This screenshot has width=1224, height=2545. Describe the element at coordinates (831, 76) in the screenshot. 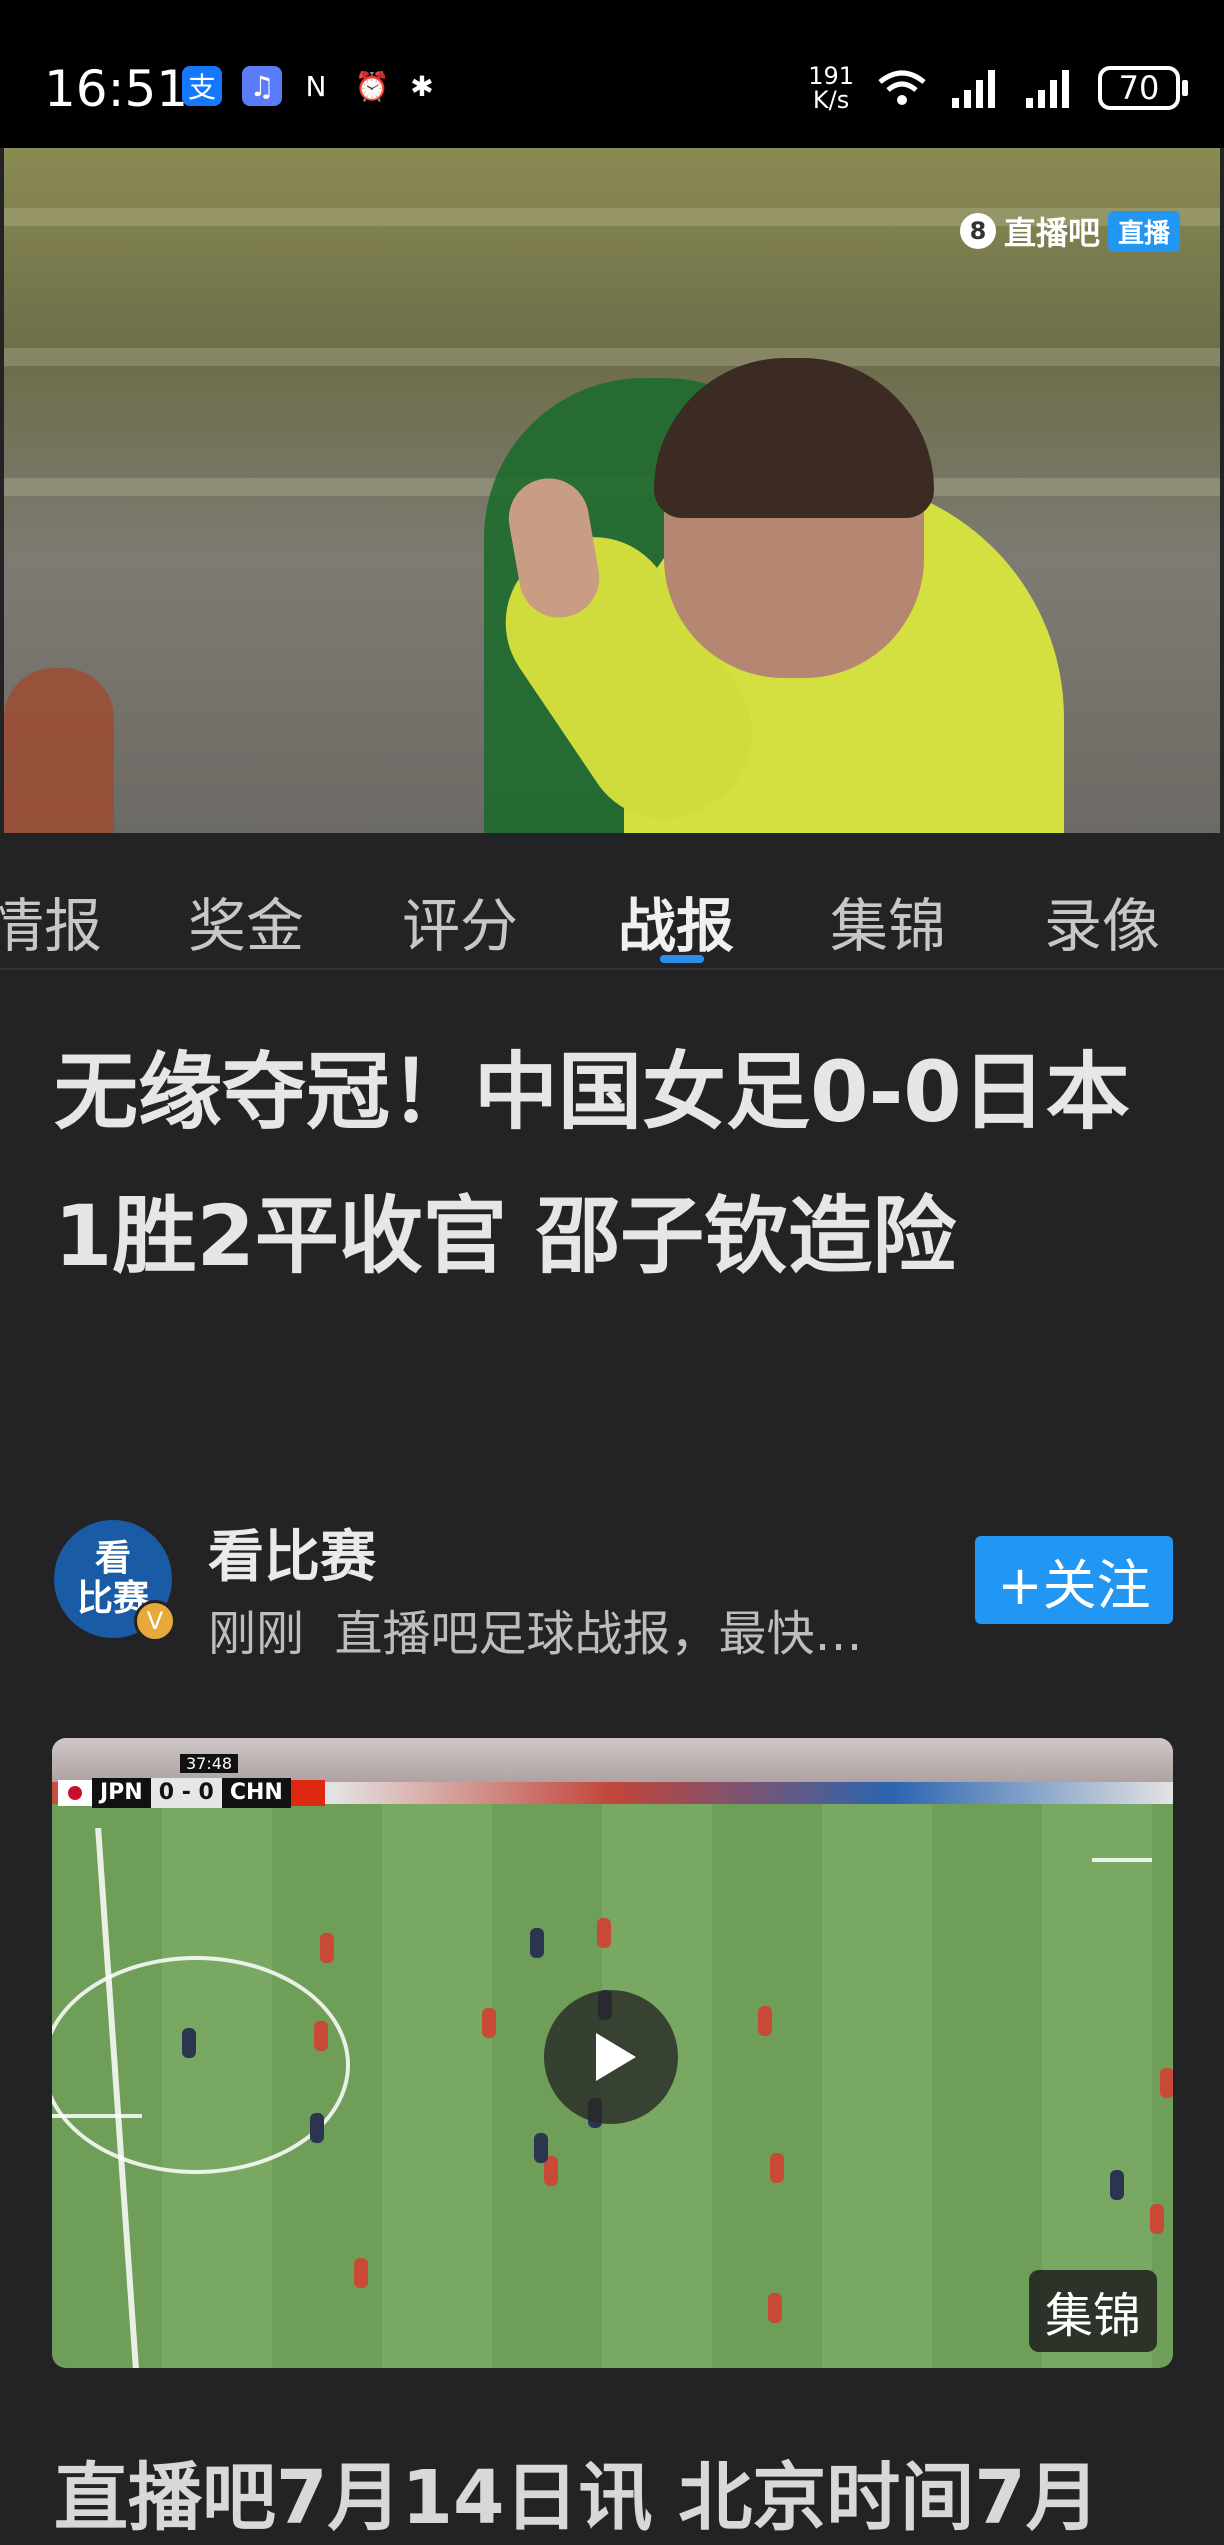

I see `net-speed-value: 191` at that location.